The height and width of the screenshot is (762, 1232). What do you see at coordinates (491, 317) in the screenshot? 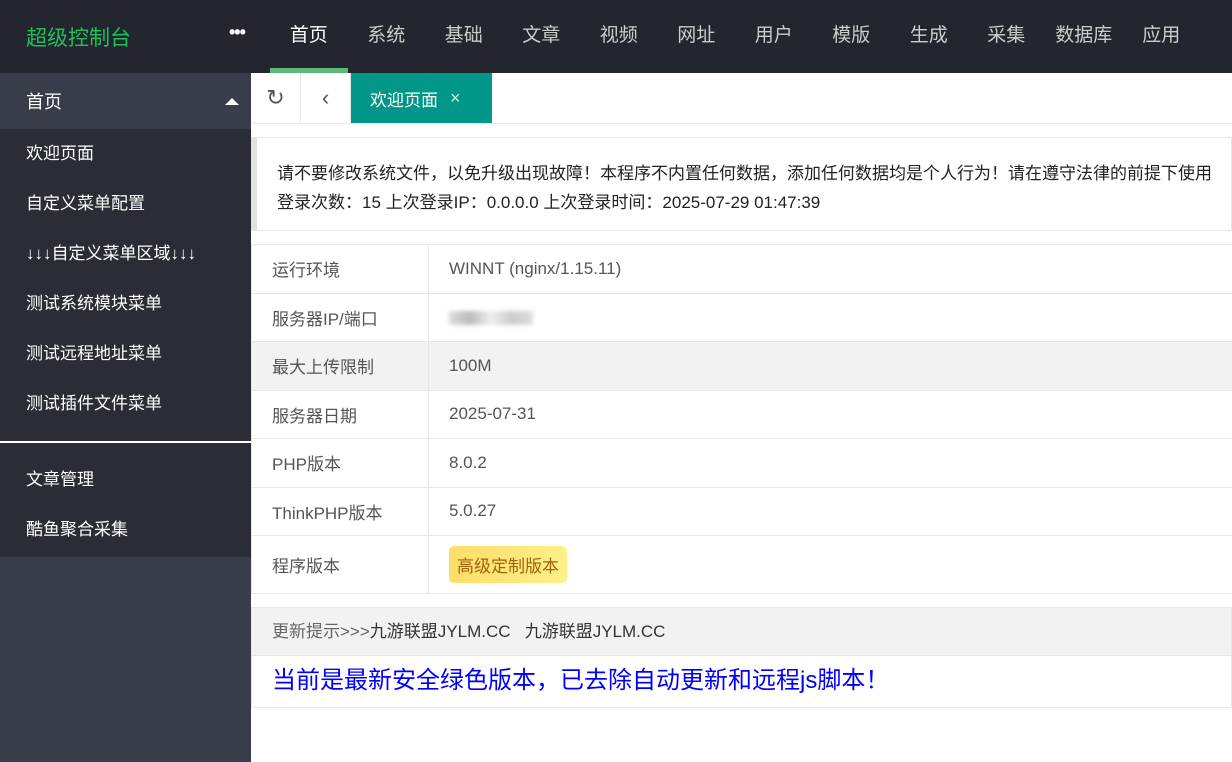
I see `redacted-ip` at bounding box center [491, 317].